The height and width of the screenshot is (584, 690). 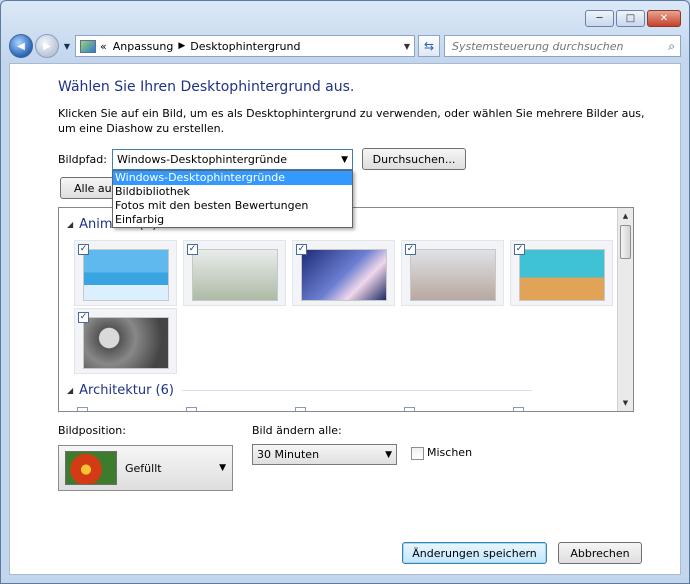 I want to click on caption-buttons: ─ □ ✕, so click(x=633, y=18).